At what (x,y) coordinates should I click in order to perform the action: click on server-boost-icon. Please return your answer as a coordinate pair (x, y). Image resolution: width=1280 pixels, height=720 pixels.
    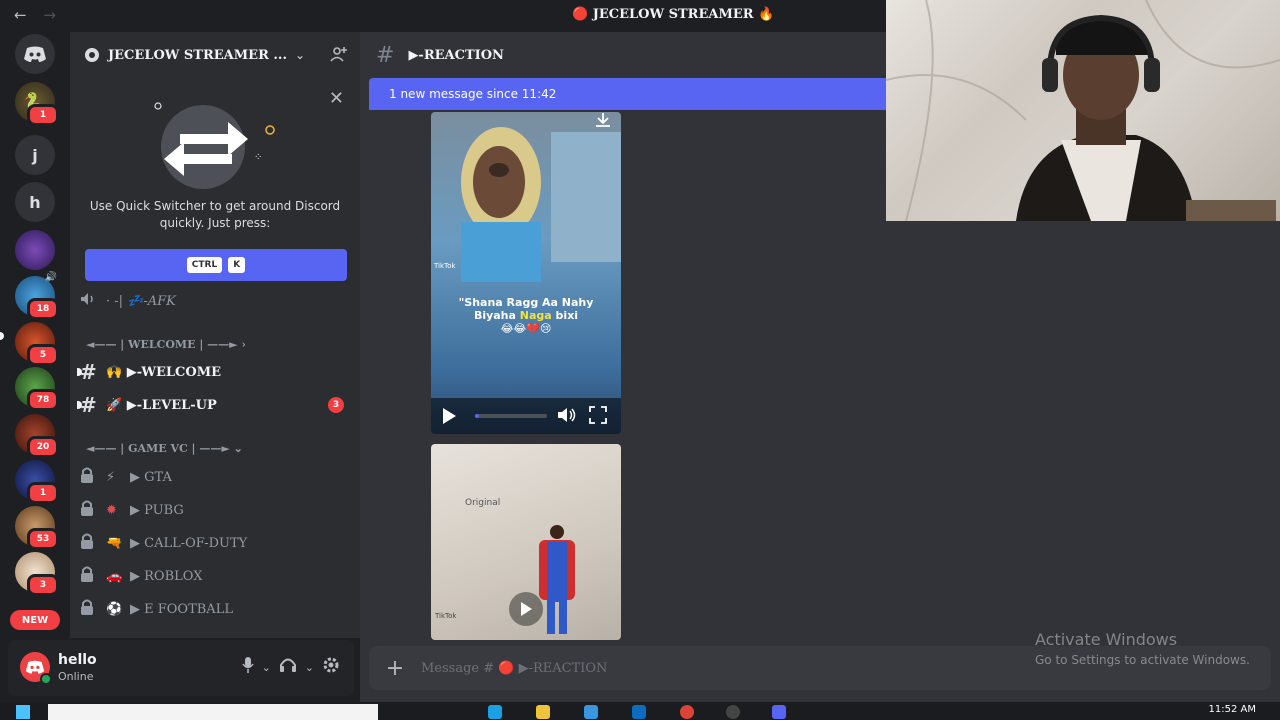
    Looking at the image, I should click on (92, 55).